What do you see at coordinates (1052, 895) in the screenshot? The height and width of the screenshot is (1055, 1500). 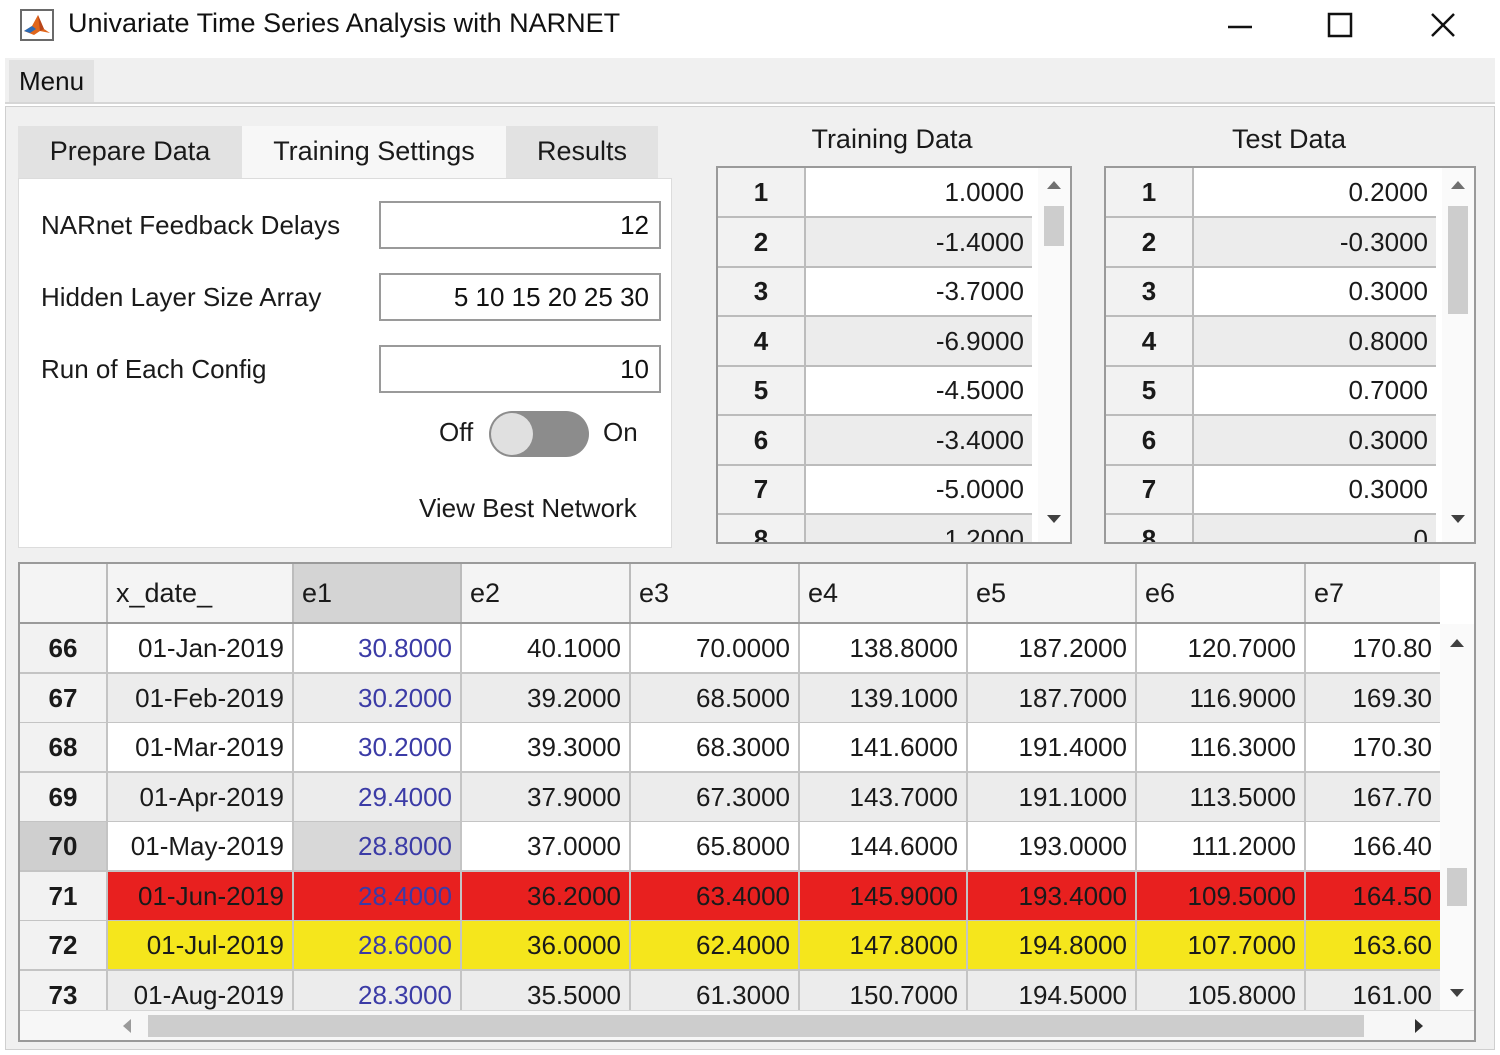 I see `table-cell-e5: 193.4000` at bounding box center [1052, 895].